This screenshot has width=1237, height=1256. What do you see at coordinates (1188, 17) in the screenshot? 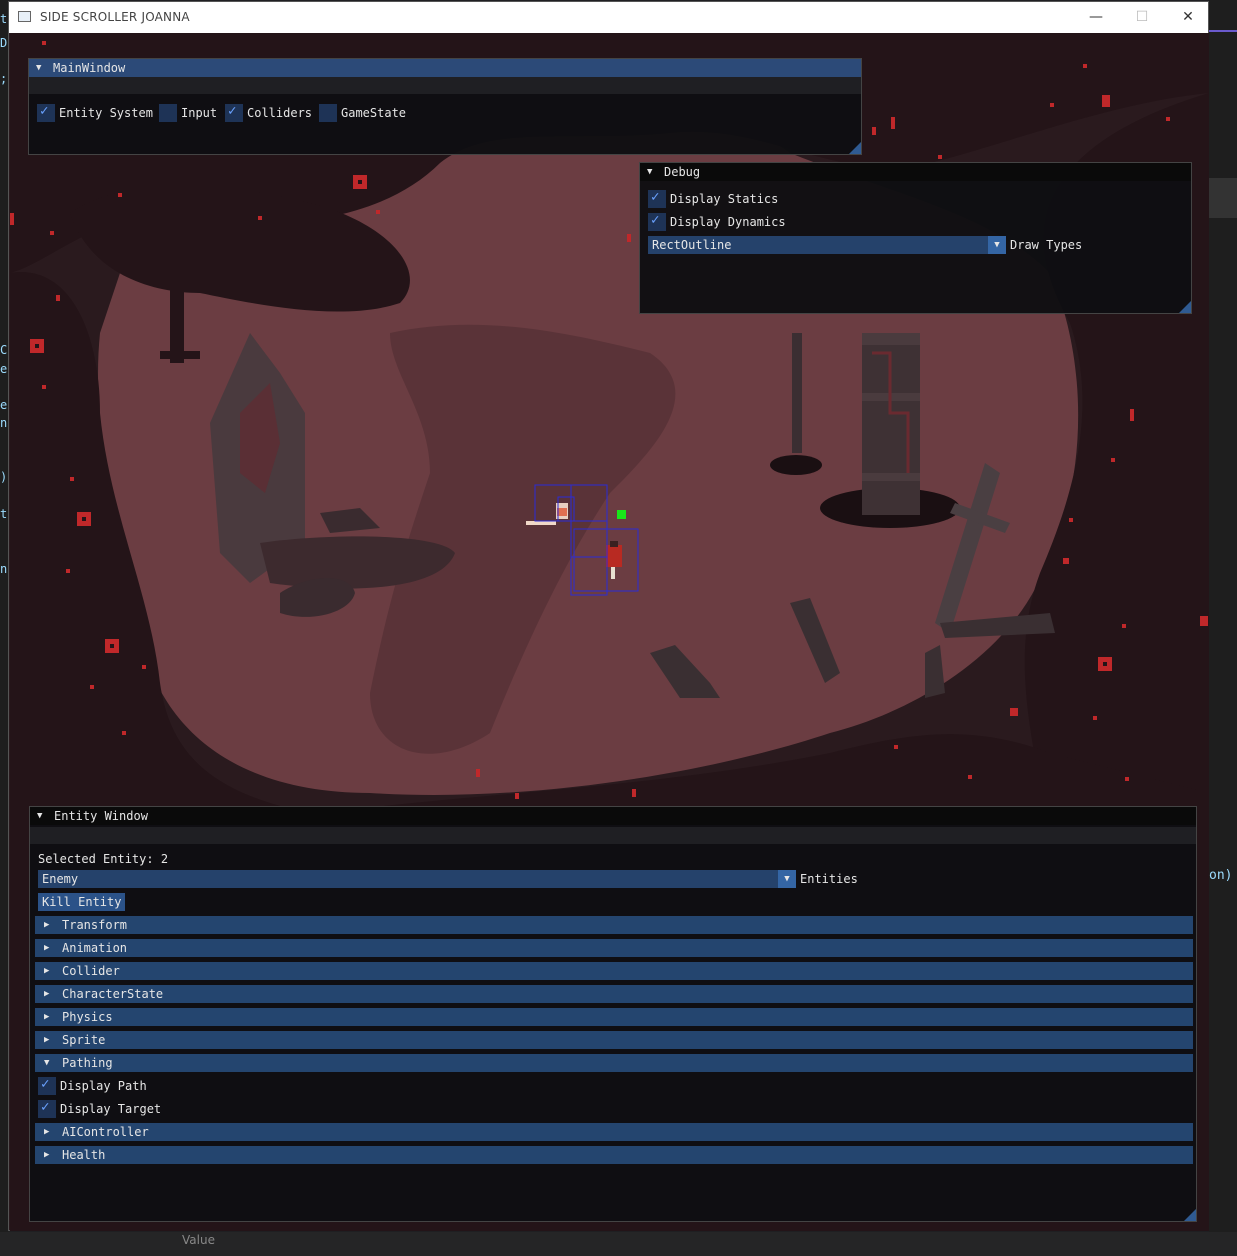
I see `close-button: ✕` at bounding box center [1188, 17].